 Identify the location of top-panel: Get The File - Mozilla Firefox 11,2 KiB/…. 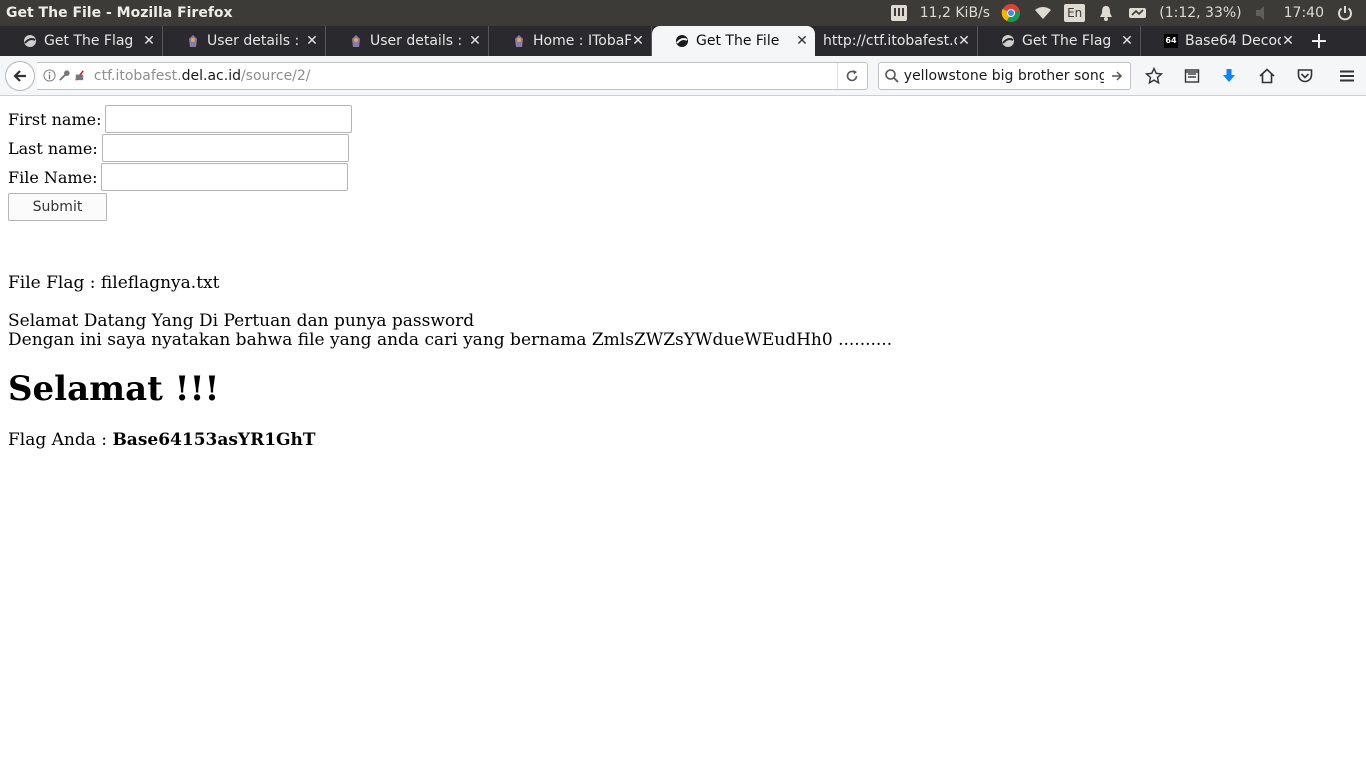
(683, 13).